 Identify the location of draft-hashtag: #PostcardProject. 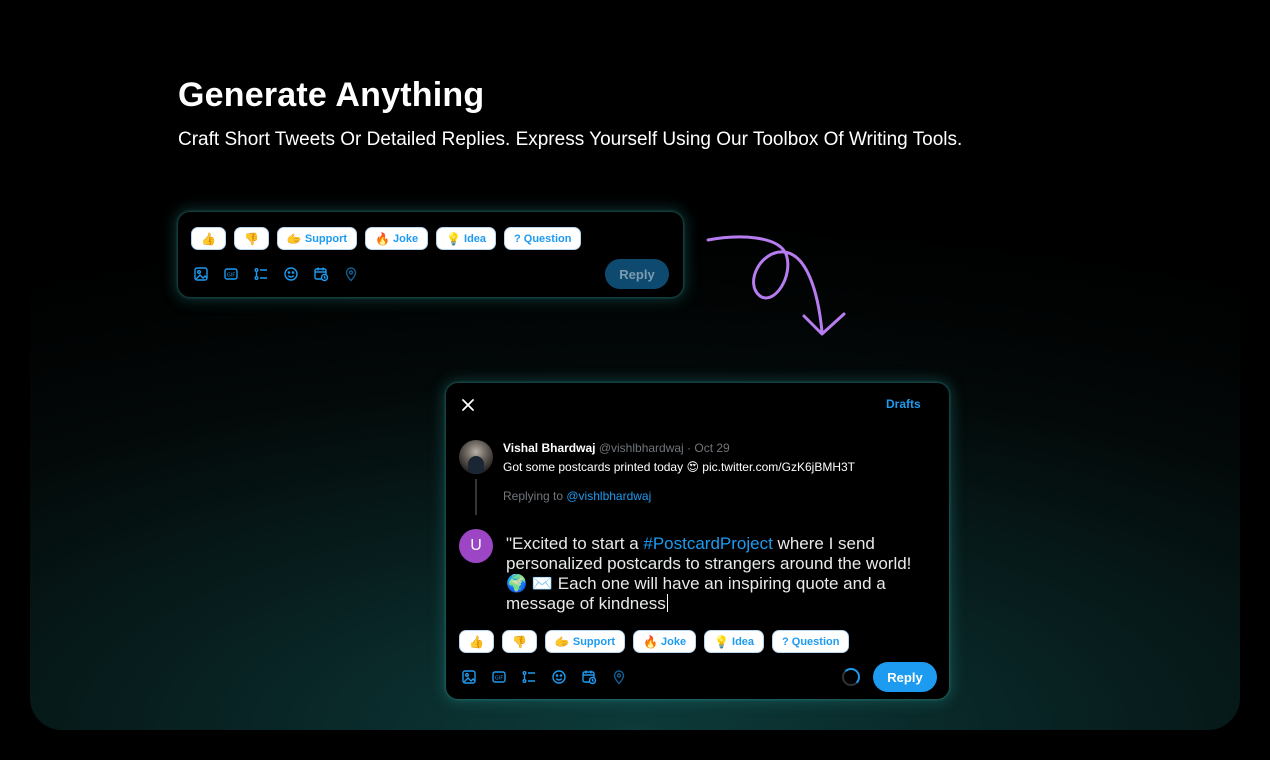
(707, 543).